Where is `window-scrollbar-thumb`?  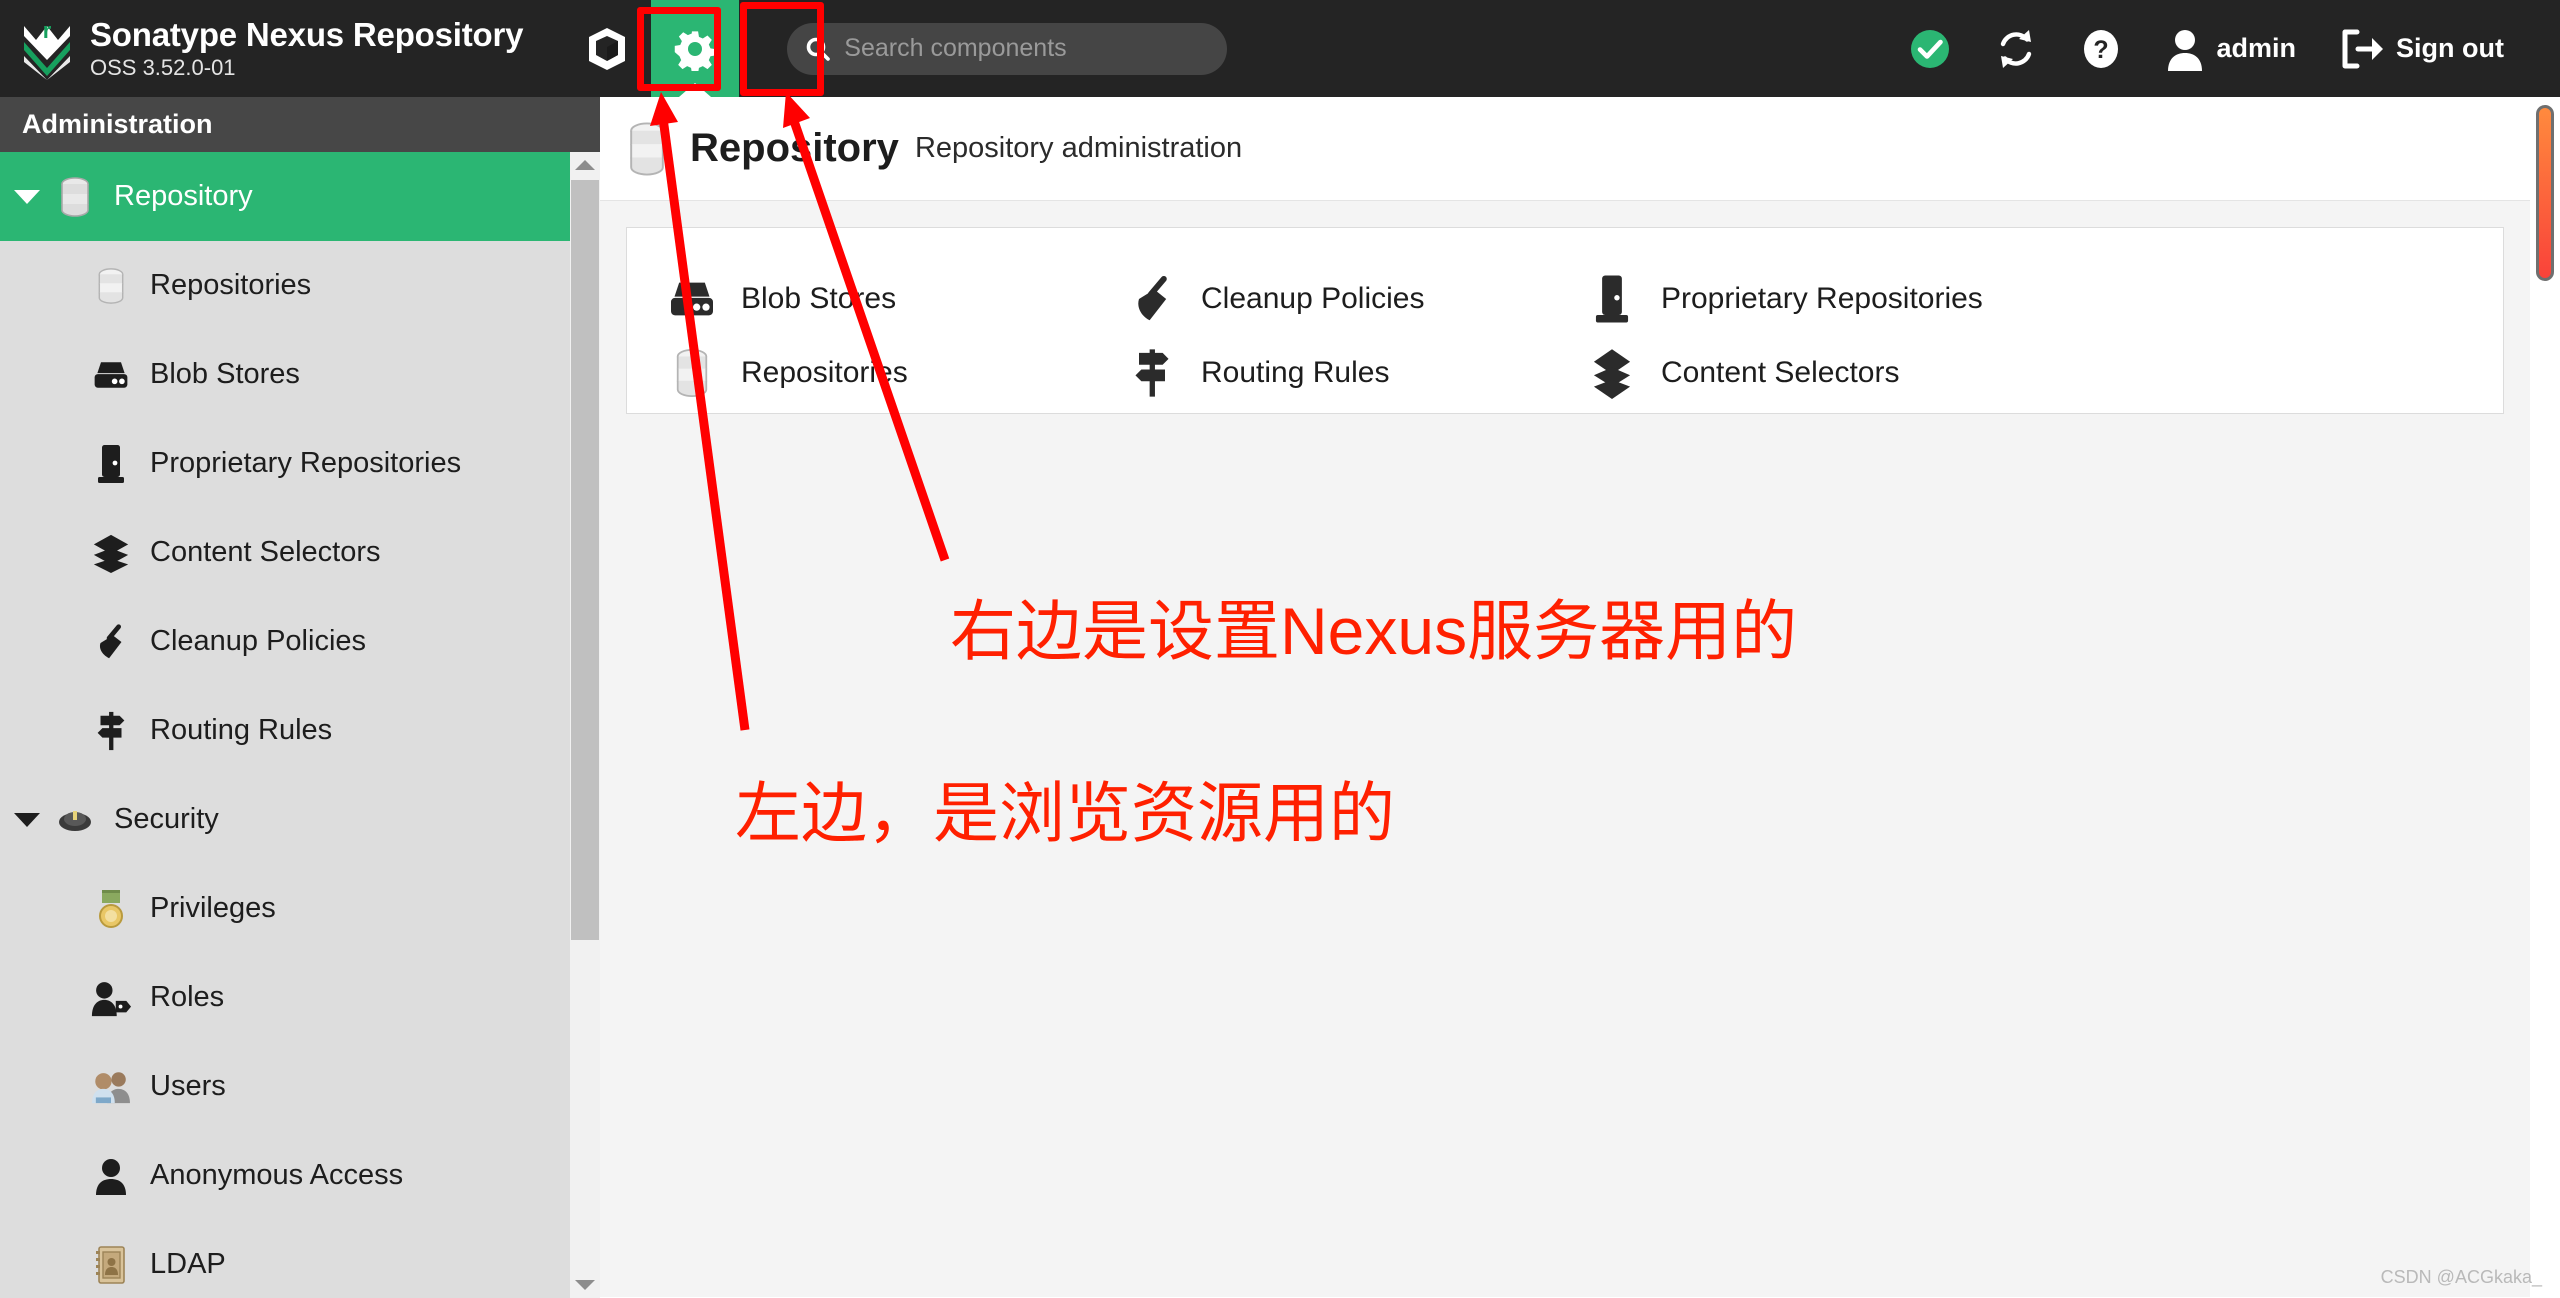
window-scrollbar-thumb is located at coordinates (2545, 193).